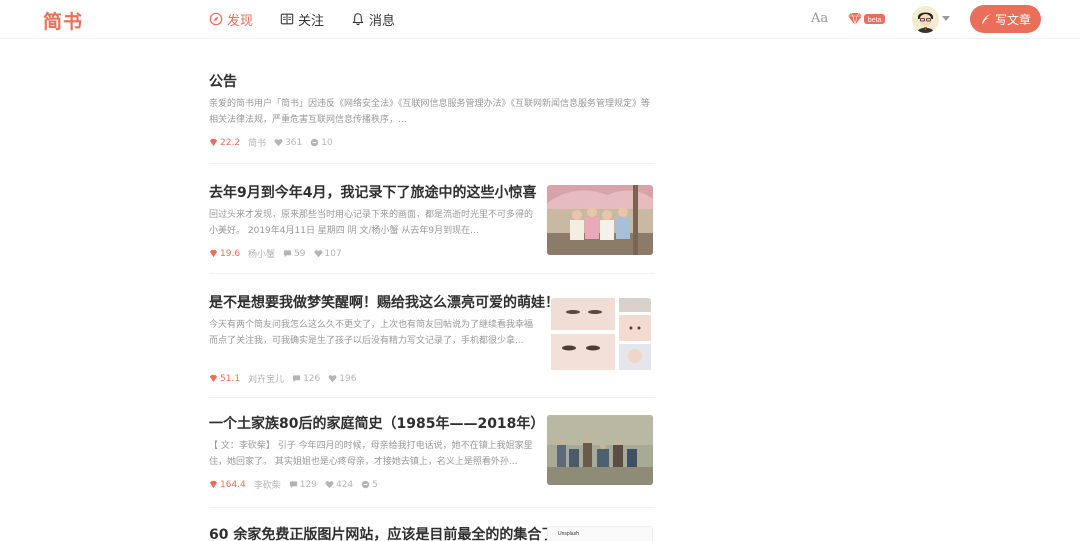 The image size is (1080, 541). Describe the element at coordinates (819, 18) in the screenshot. I see `font-size-toggle: Aa` at that location.